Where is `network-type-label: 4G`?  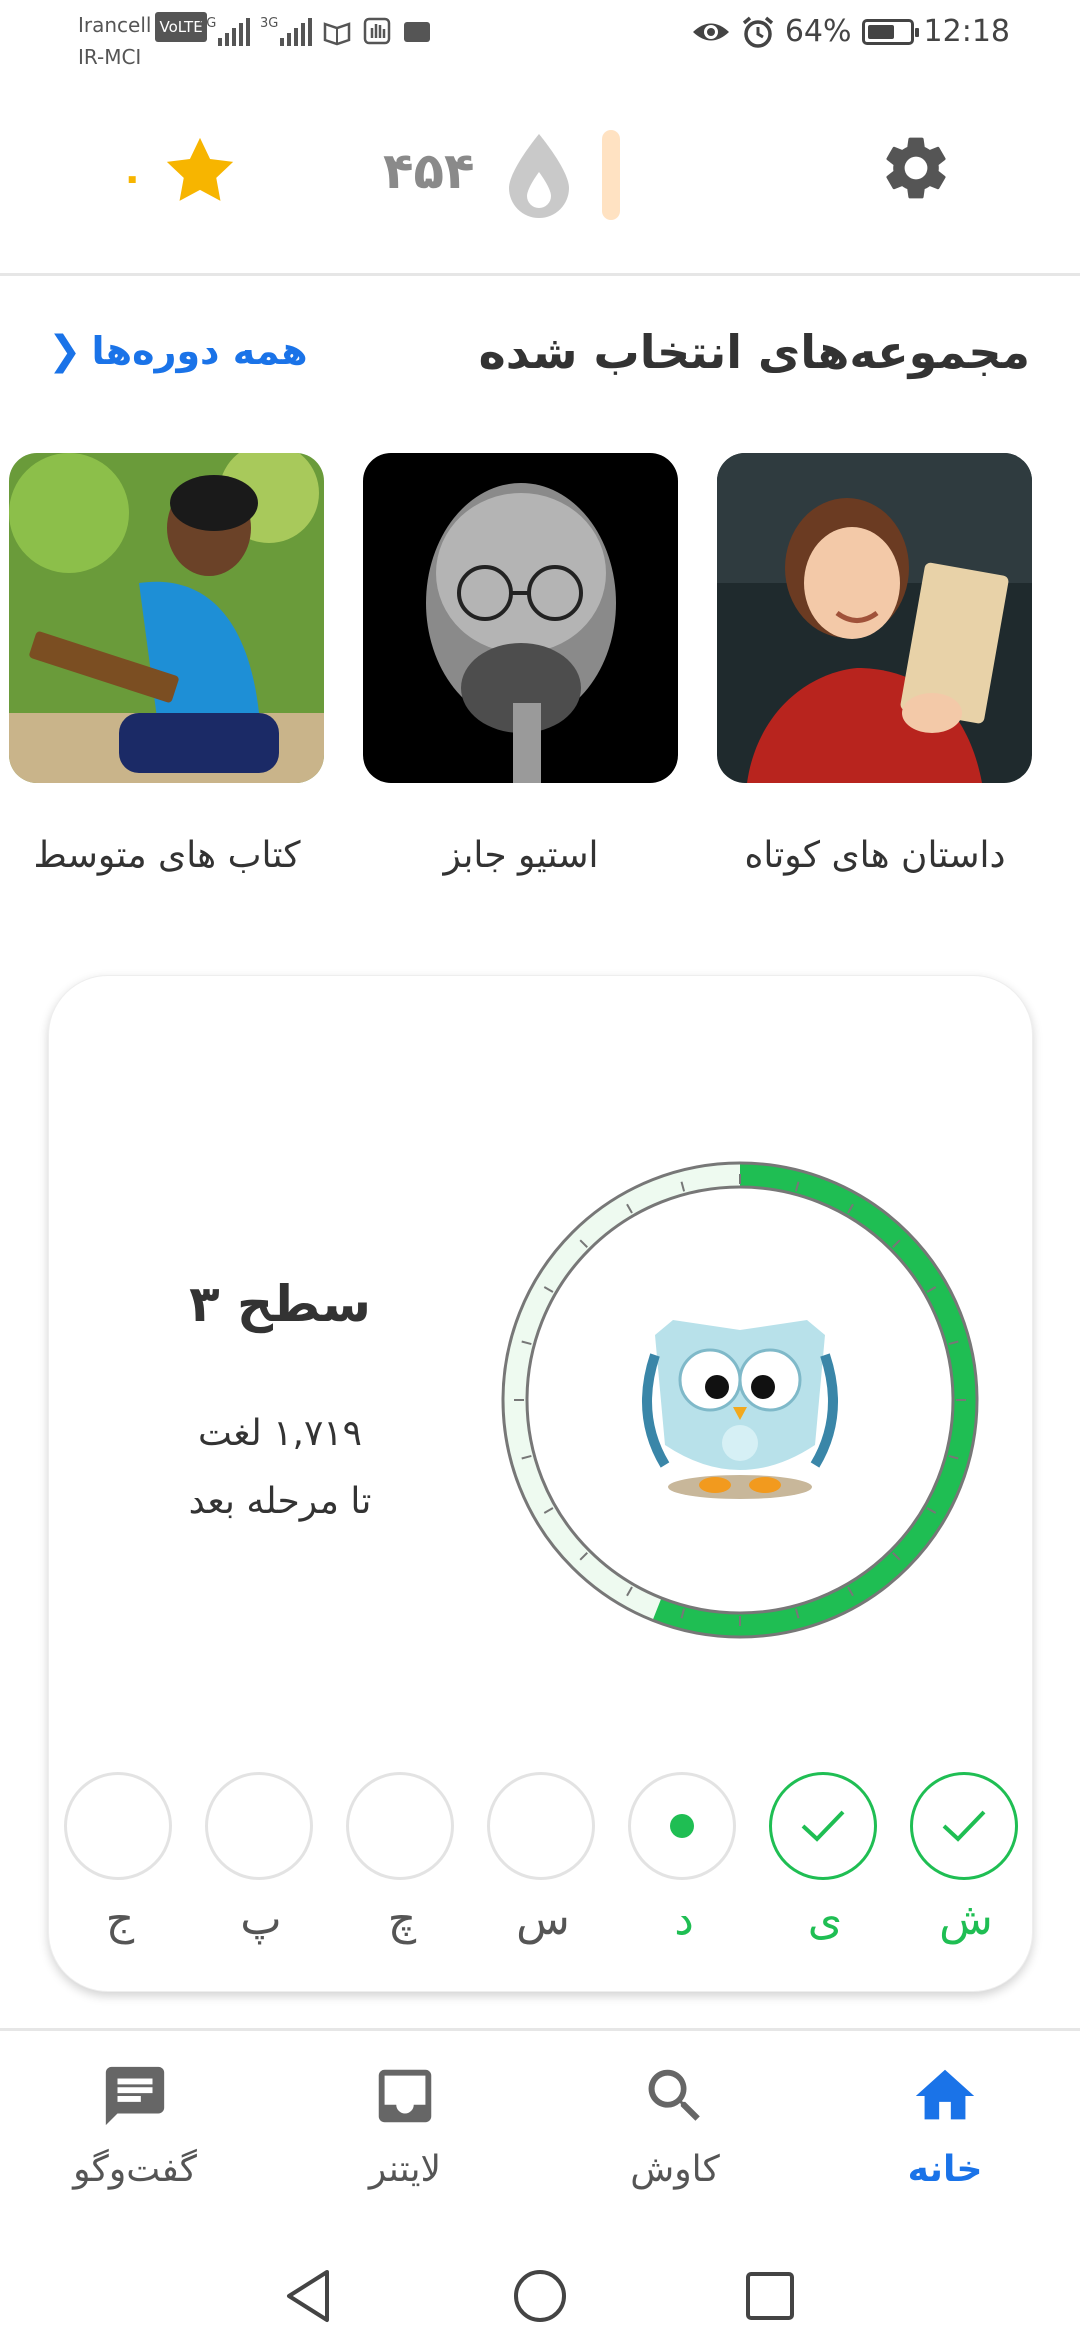 network-type-label: 4G is located at coordinates (207, 23).